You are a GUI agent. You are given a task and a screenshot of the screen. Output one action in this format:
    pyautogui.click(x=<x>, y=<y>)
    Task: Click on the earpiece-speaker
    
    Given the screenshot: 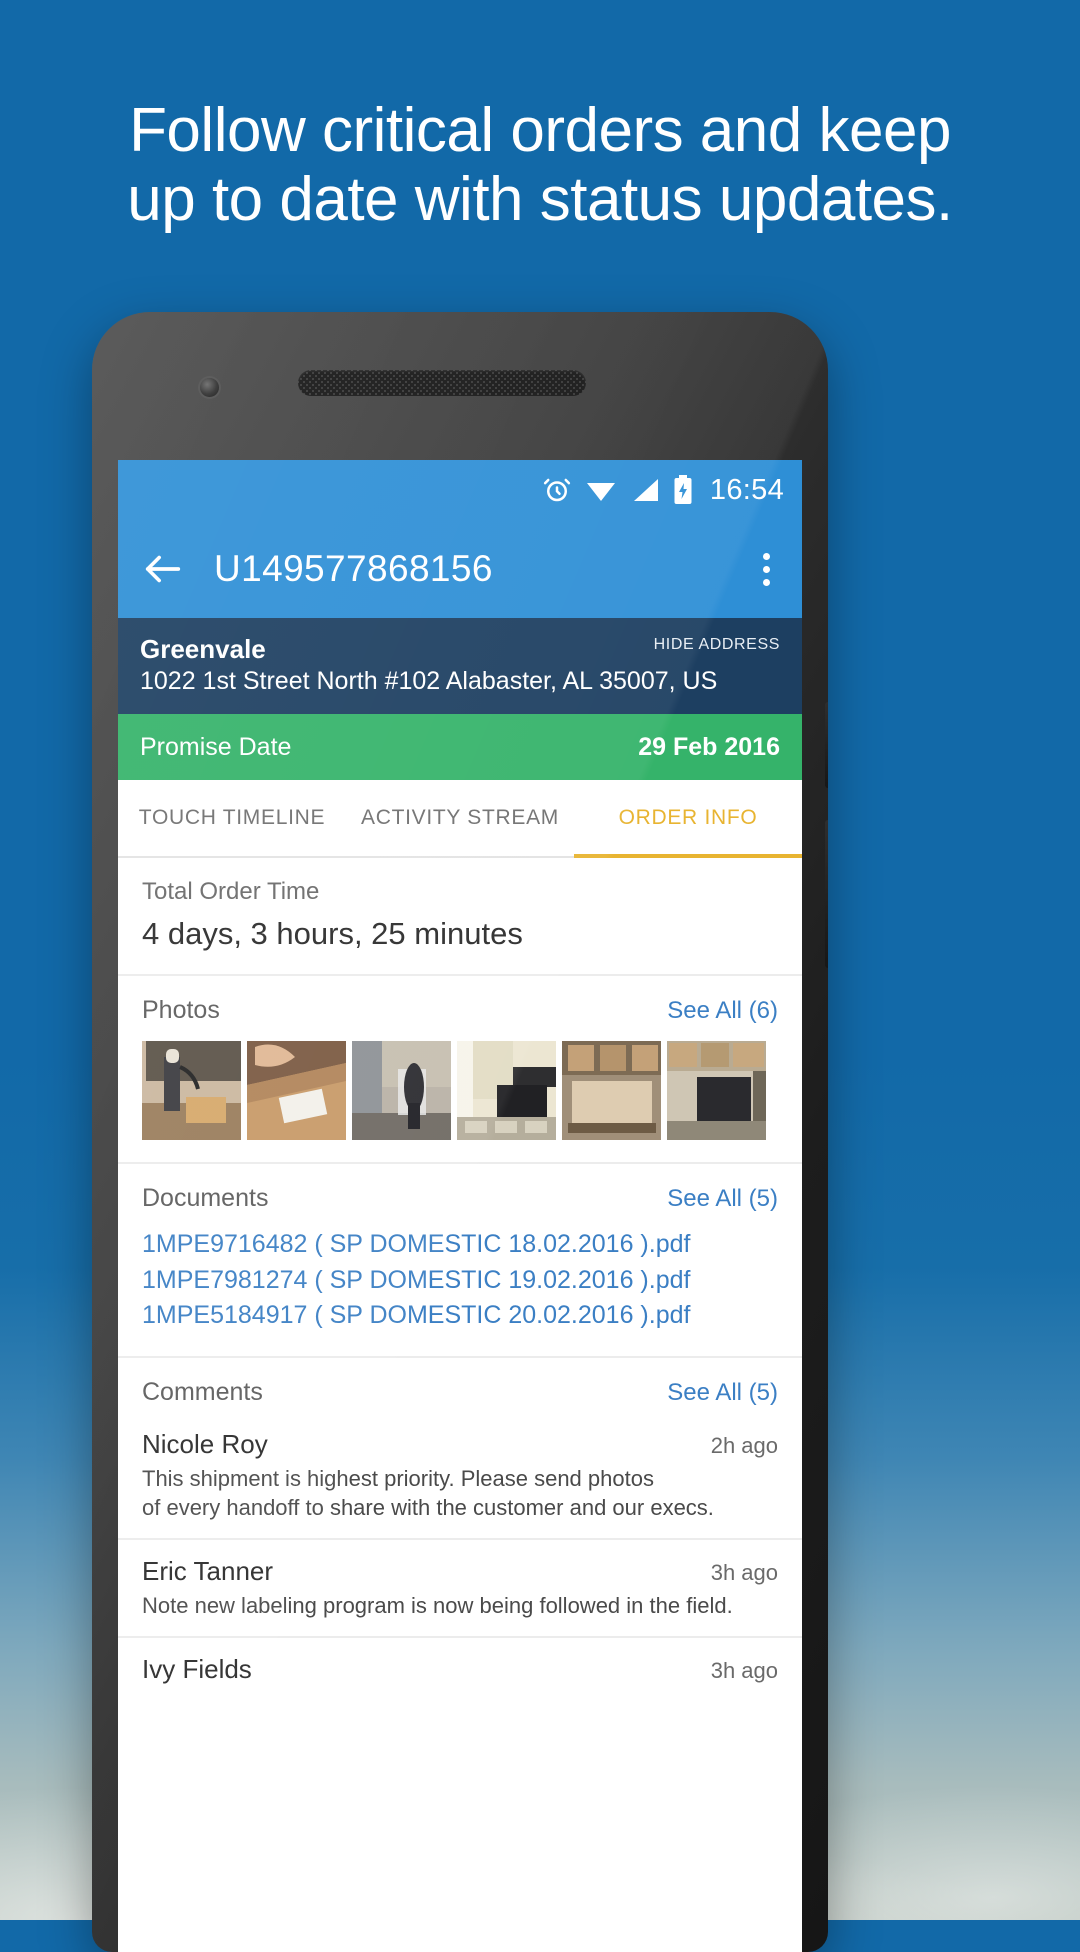 What is the action you would take?
    pyautogui.click(x=442, y=383)
    